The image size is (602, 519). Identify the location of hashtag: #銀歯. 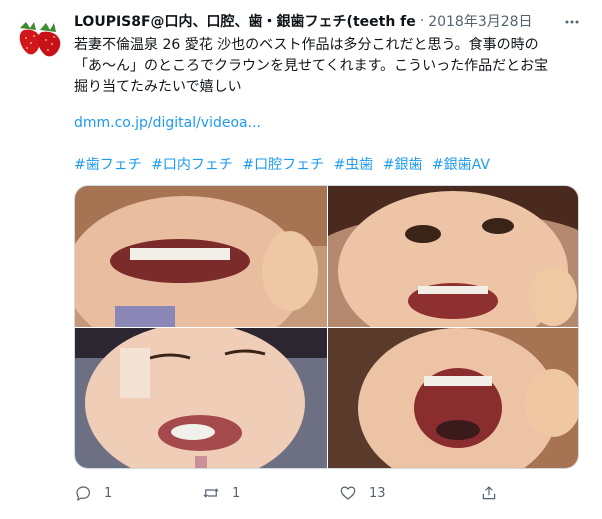
(403, 165).